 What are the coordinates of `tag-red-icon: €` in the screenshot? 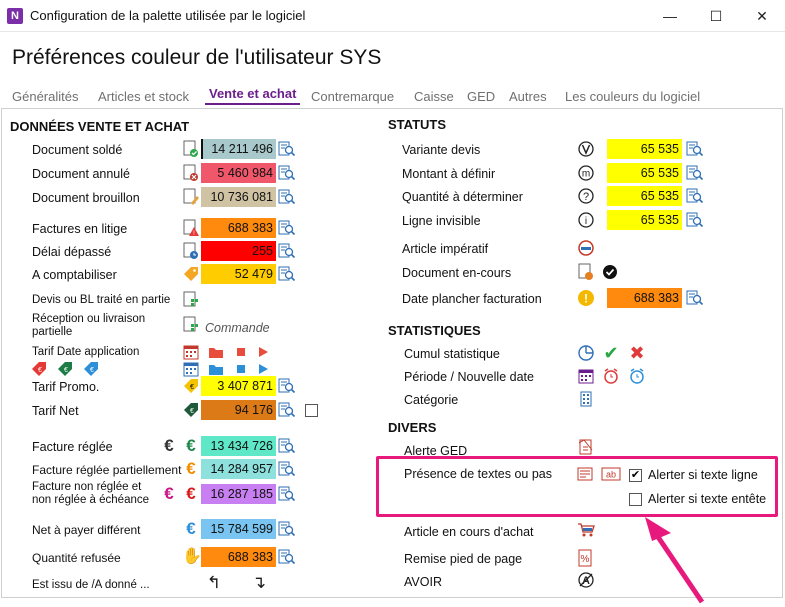 It's located at (39, 369).